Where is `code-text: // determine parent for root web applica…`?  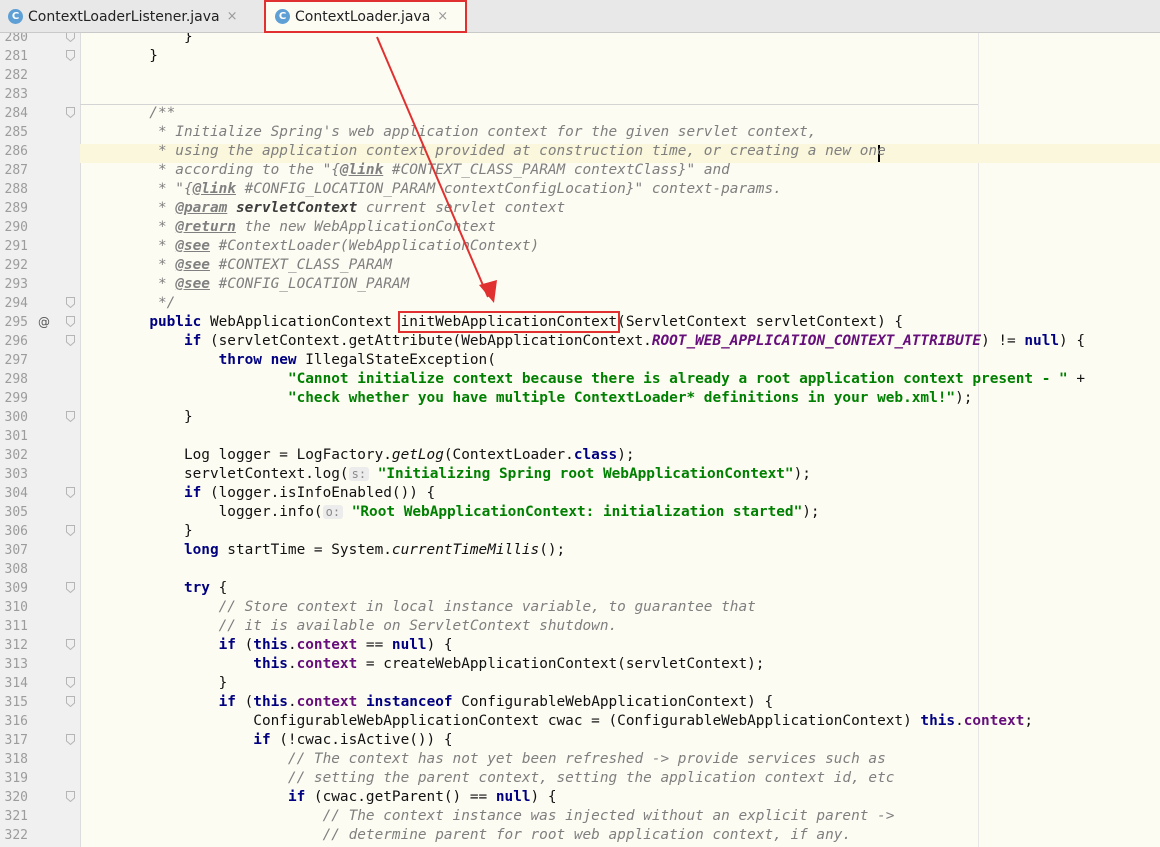
code-text: // determine parent for root web applica… is located at coordinates (466, 835).